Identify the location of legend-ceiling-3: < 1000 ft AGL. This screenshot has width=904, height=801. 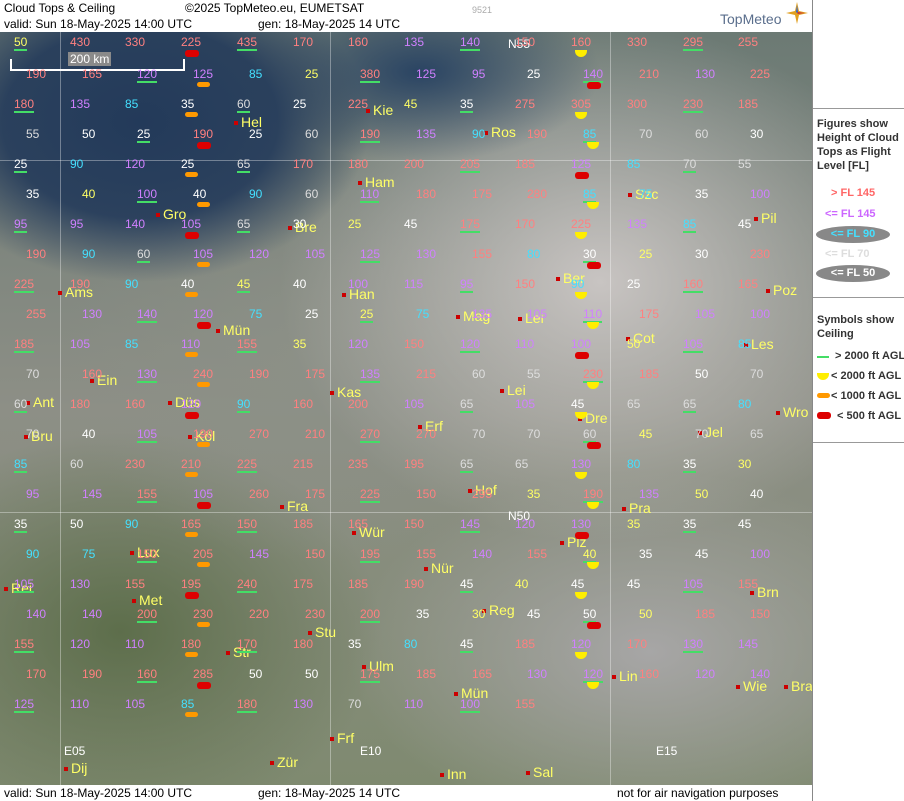
(866, 396).